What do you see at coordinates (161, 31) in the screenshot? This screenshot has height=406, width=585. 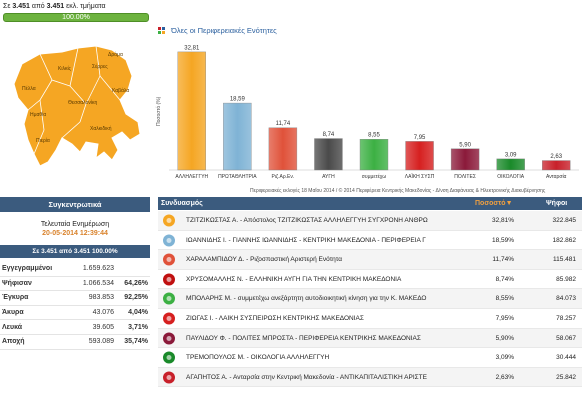 I see `chart-icon` at bounding box center [161, 31].